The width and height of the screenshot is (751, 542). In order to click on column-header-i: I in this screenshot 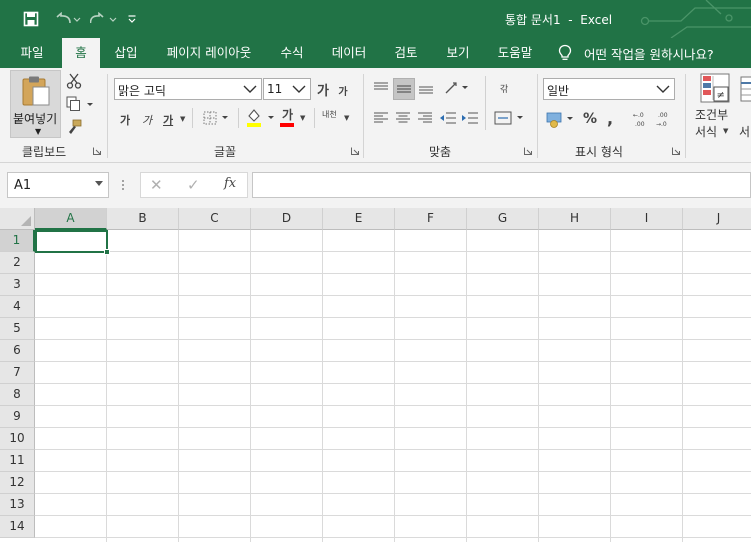, I will do `click(647, 219)`.